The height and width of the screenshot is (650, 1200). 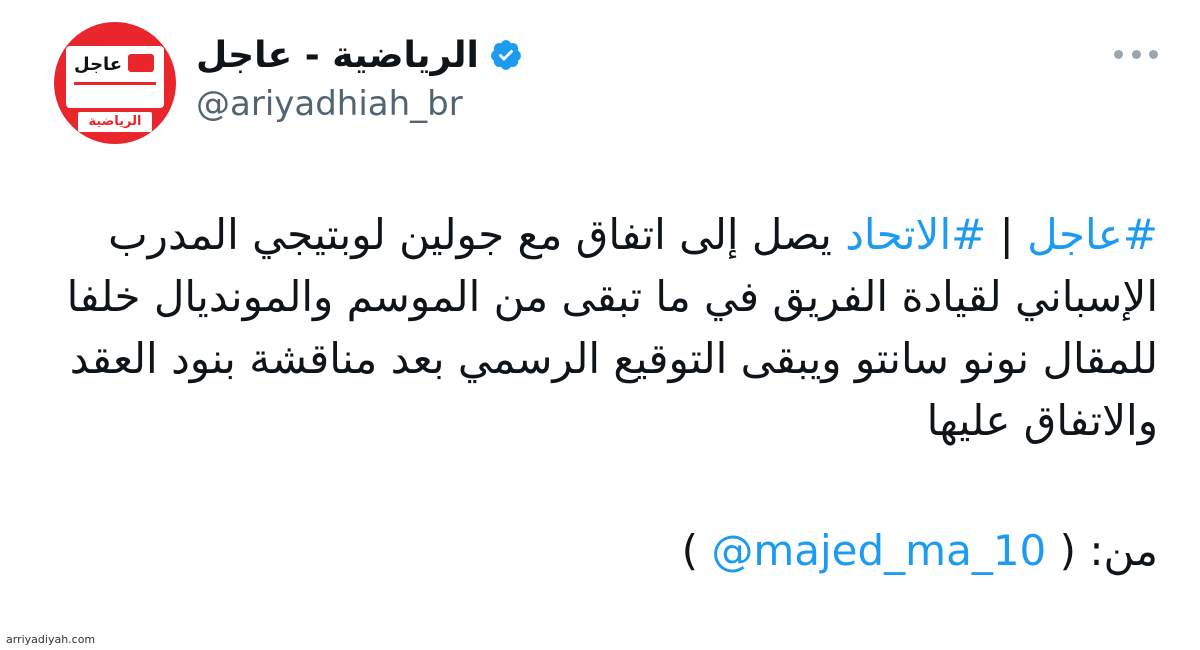 I want to click on profile-avatar: عاجل الرياضية, so click(x=115, y=83).